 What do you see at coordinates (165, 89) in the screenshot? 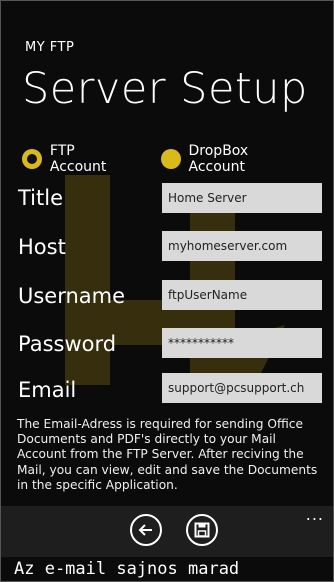
I see `page-title: Server Setup` at bounding box center [165, 89].